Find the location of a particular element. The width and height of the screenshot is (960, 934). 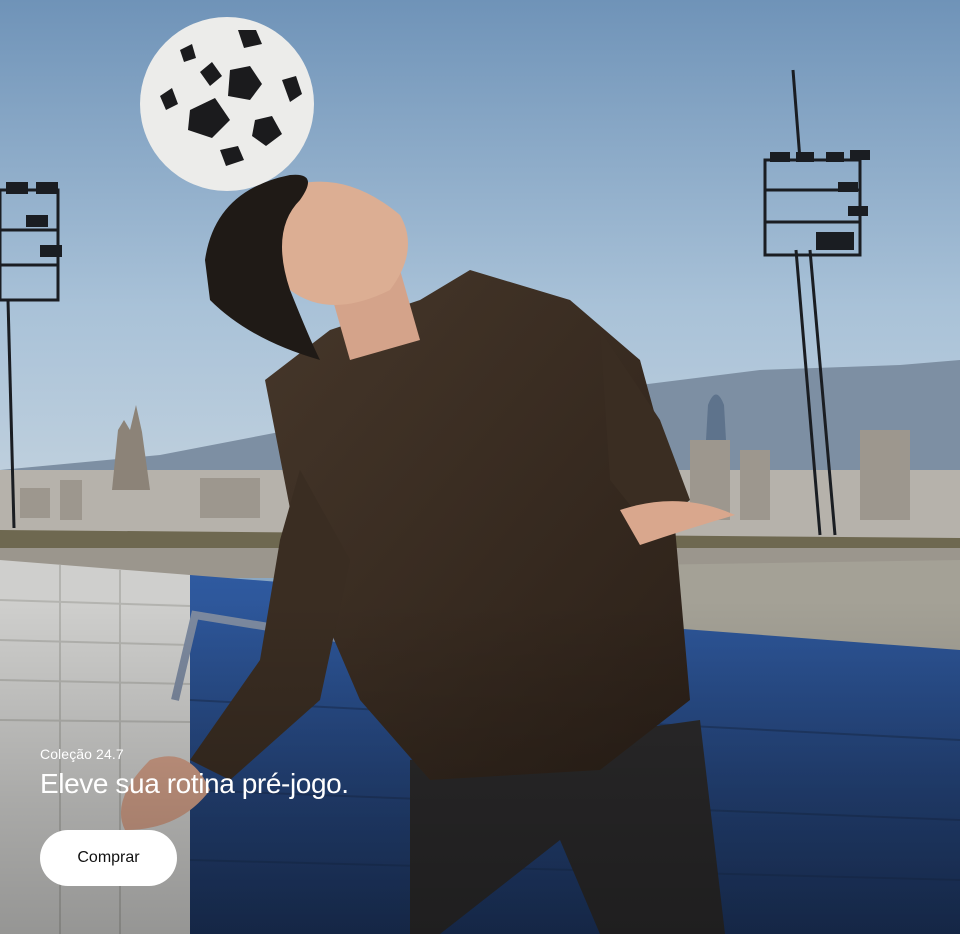

collection-label: Coleção 24.7 is located at coordinates (82, 754).